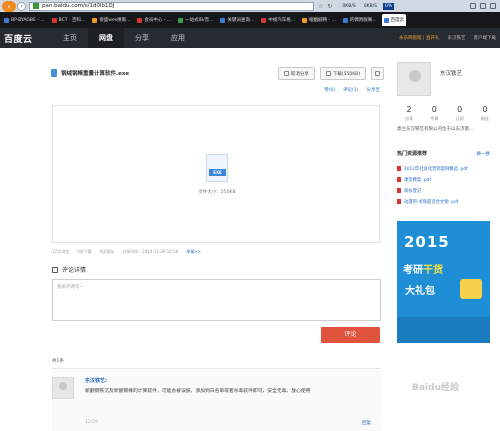 The width and height of the screenshot is (500, 431). Describe the element at coordinates (320, 6) in the screenshot. I see `star-icon: ☆` at that location.